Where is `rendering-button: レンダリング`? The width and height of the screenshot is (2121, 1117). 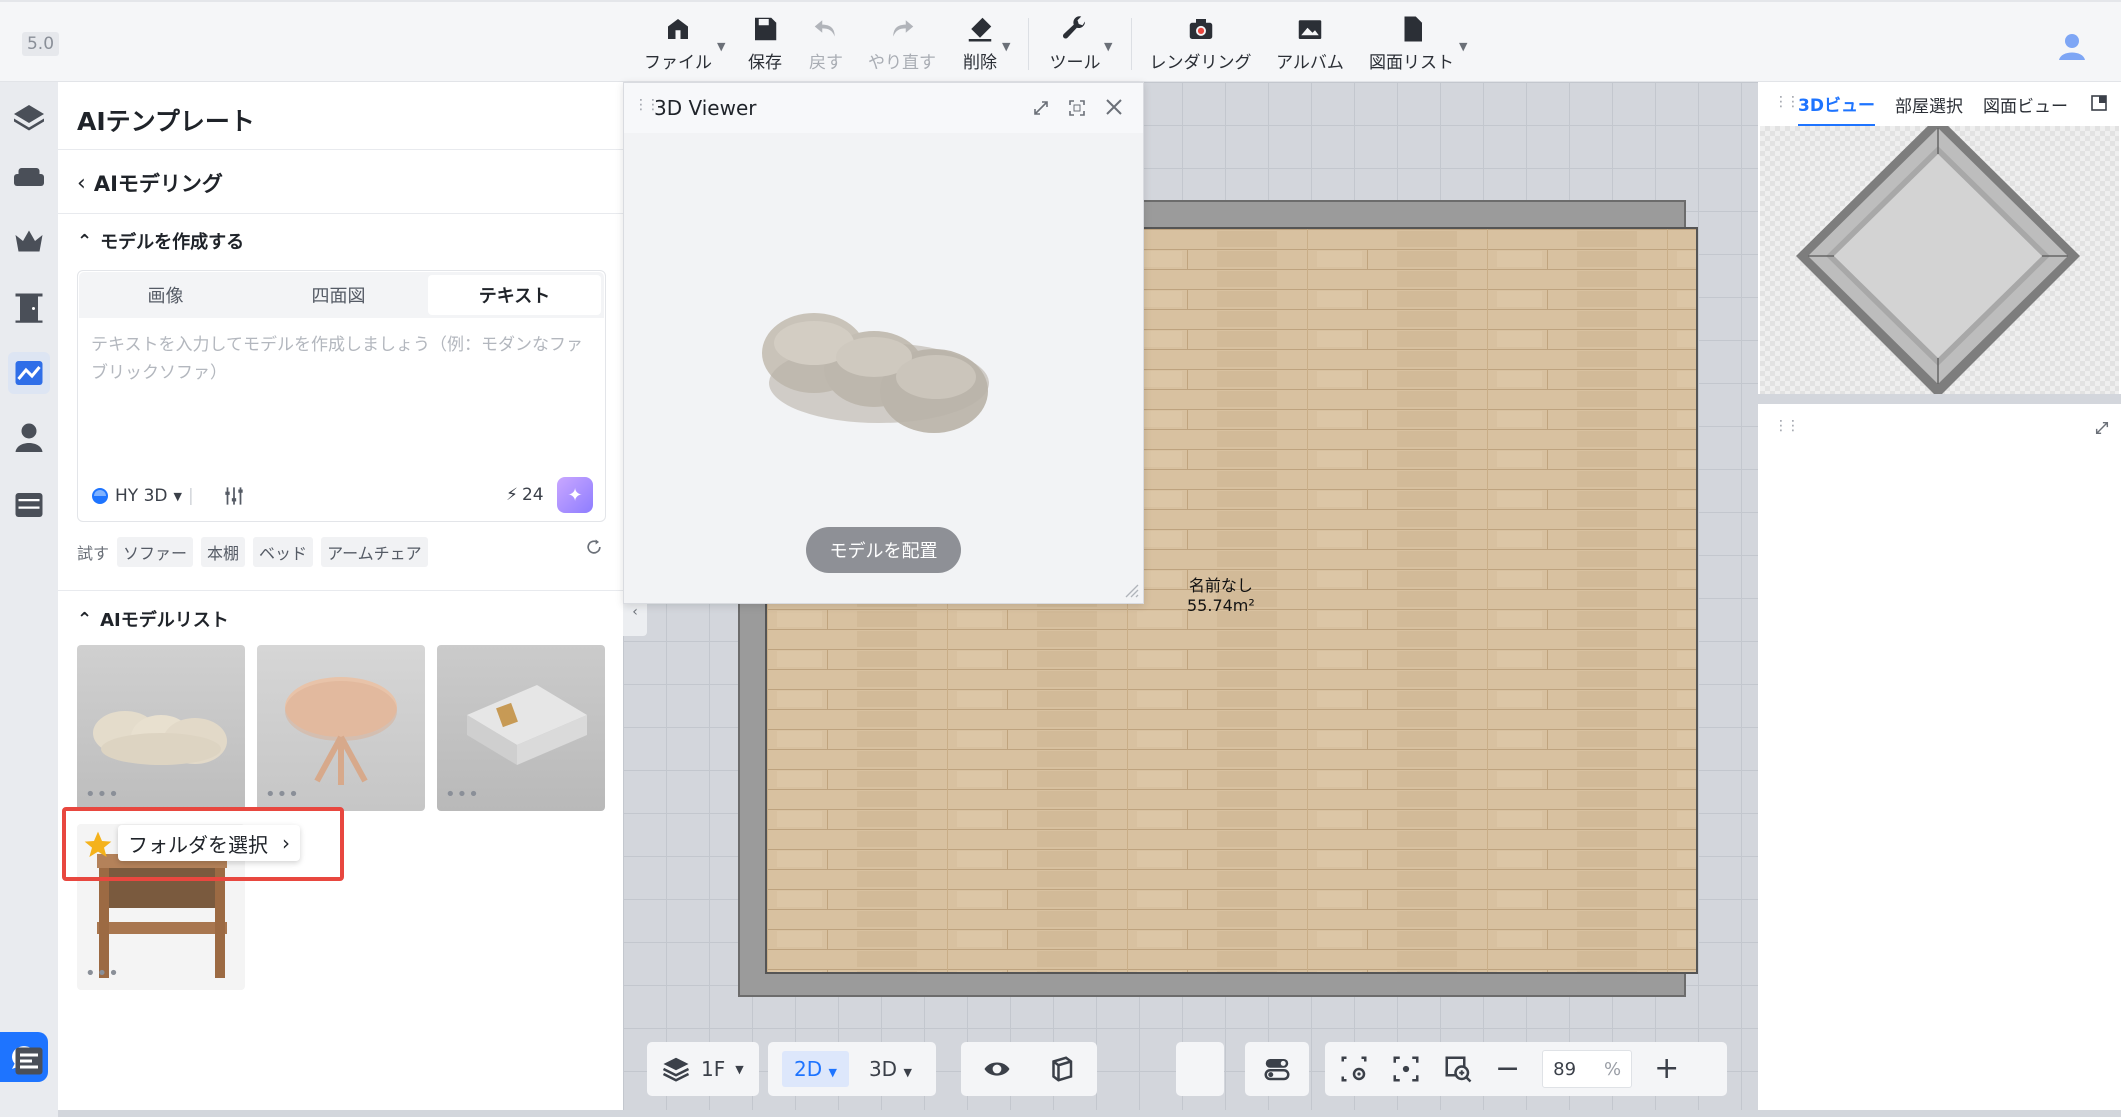 rendering-button: レンダリング is located at coordinates (1200, 45).